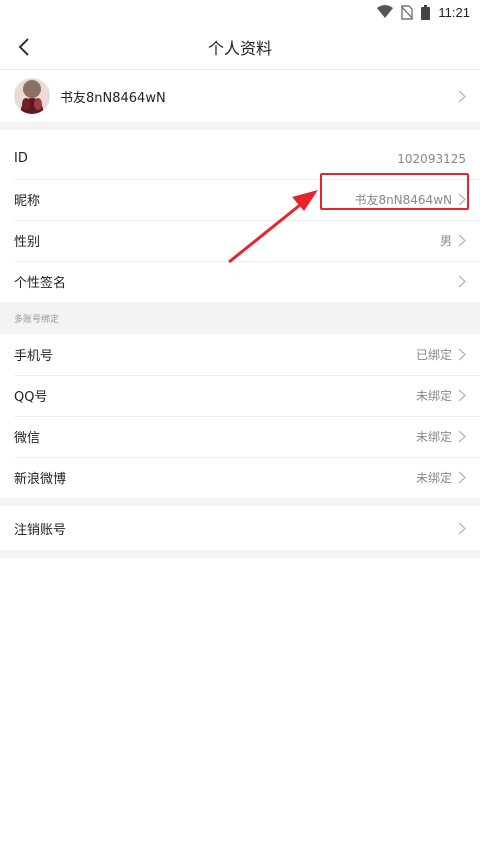 The image size is (480, 854). Describe the element at coordinates (240, 158) in the screenshot. I see `row-id: ID 102093125` at that location.